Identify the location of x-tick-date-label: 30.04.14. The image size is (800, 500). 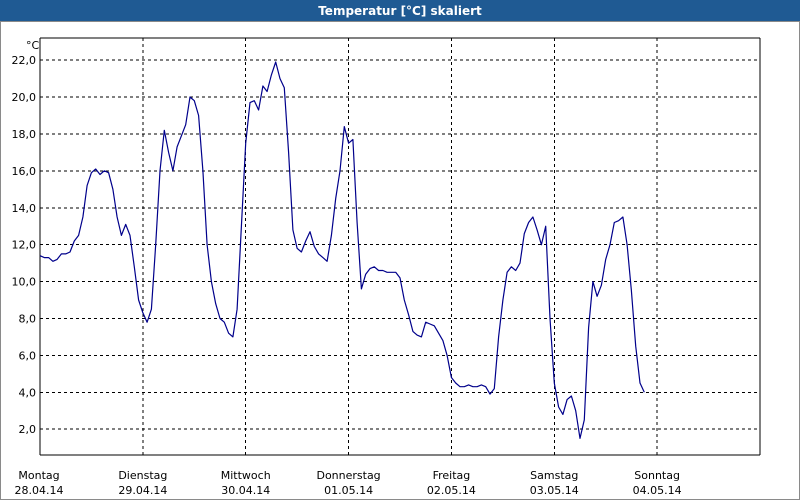
(245, 490).